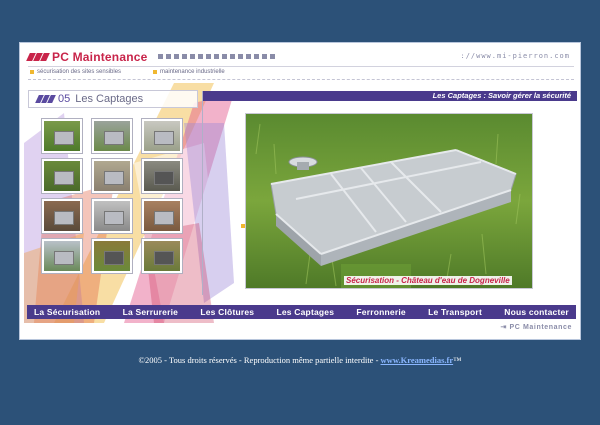 The image size is (600, 425). I want to click on decorative-blocks, so click(216, 56).